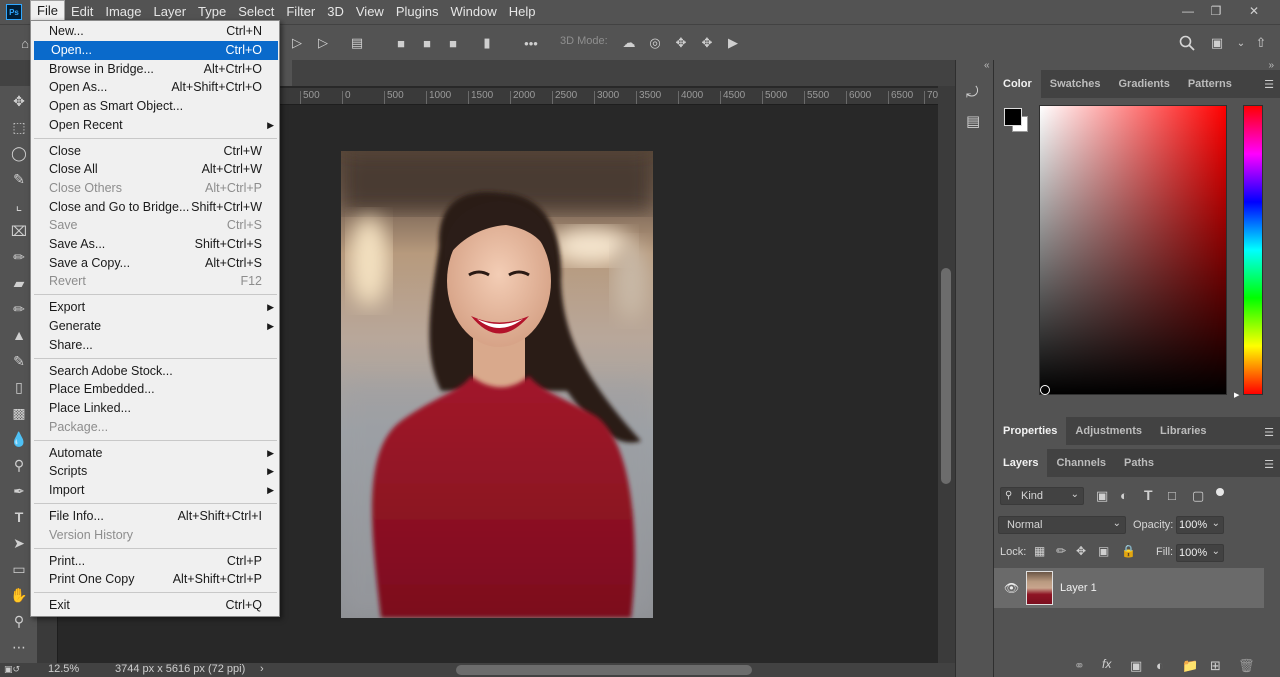 The width and height of the screenshot is (1280, 677). What do you see at coordinates (19, 413) in the screenshot?
I see `gradient-tool-icon: ▩` at bounding box center [19, 413].